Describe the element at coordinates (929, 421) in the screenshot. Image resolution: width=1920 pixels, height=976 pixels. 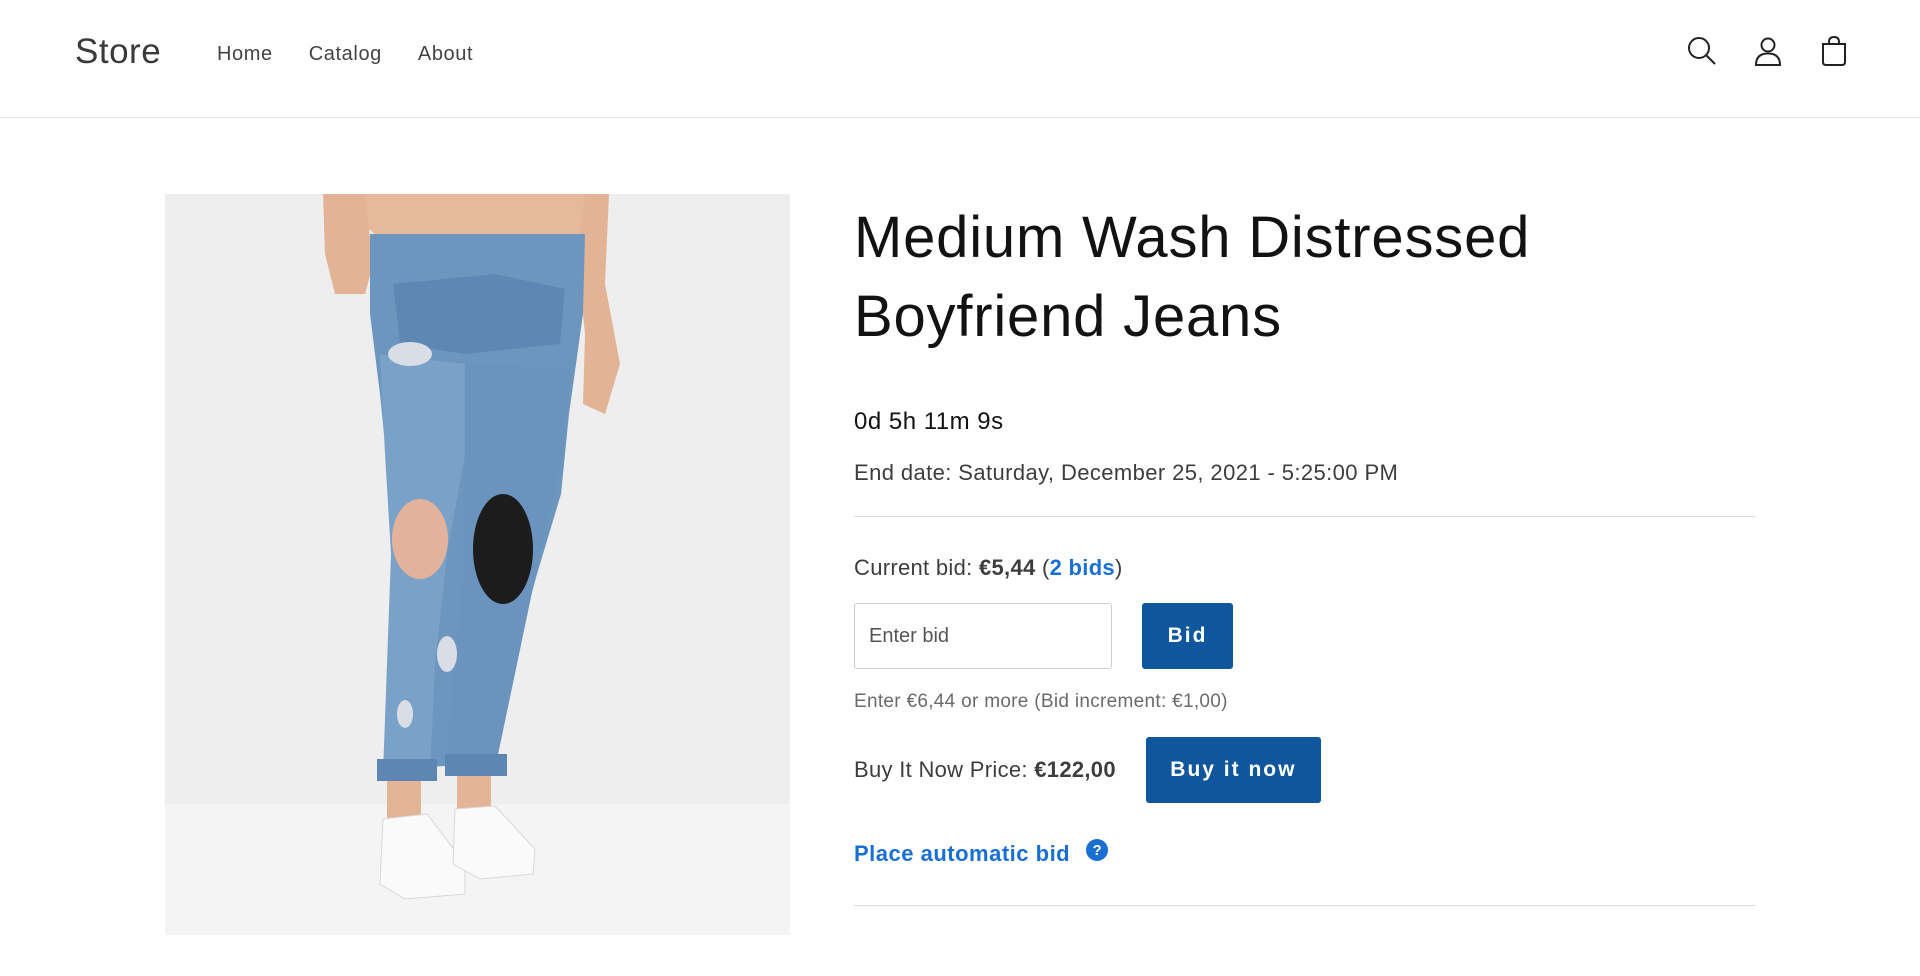
I see `auction-countdown: 0d 5h 11m 9s` at that location.